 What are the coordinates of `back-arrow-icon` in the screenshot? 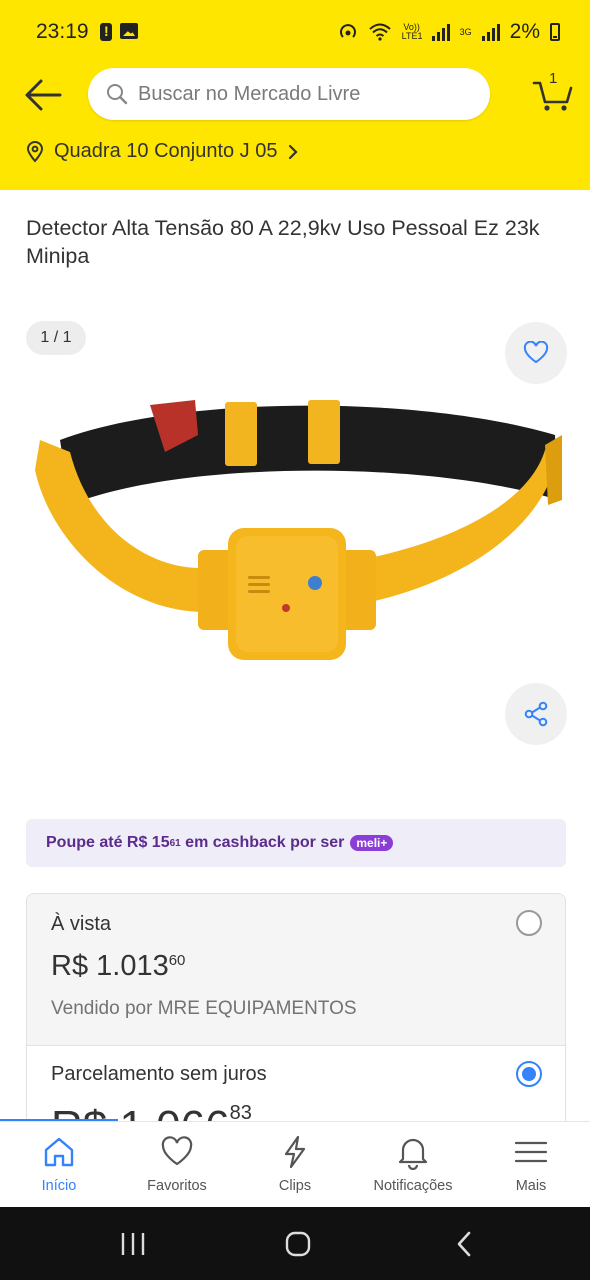 It's located at (44, 95).